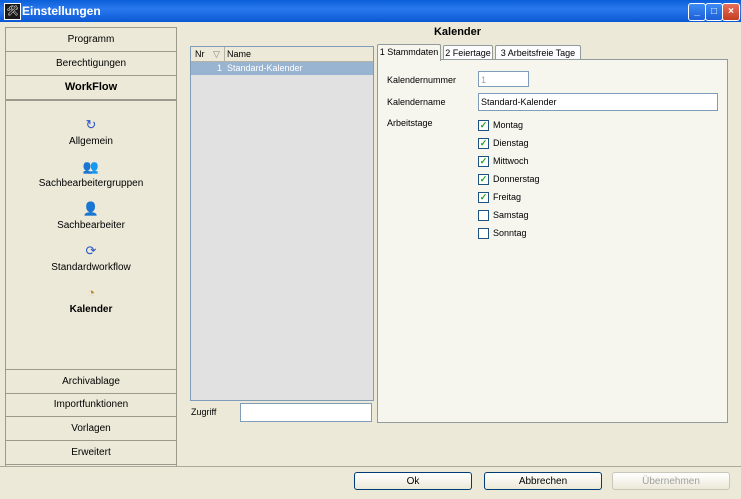 Image resolution: width=741 pixels, height=499 pixels. Describe the element at coordinates (12, 11) in the screenshot. I see `app-icon: 🛠` at that location.